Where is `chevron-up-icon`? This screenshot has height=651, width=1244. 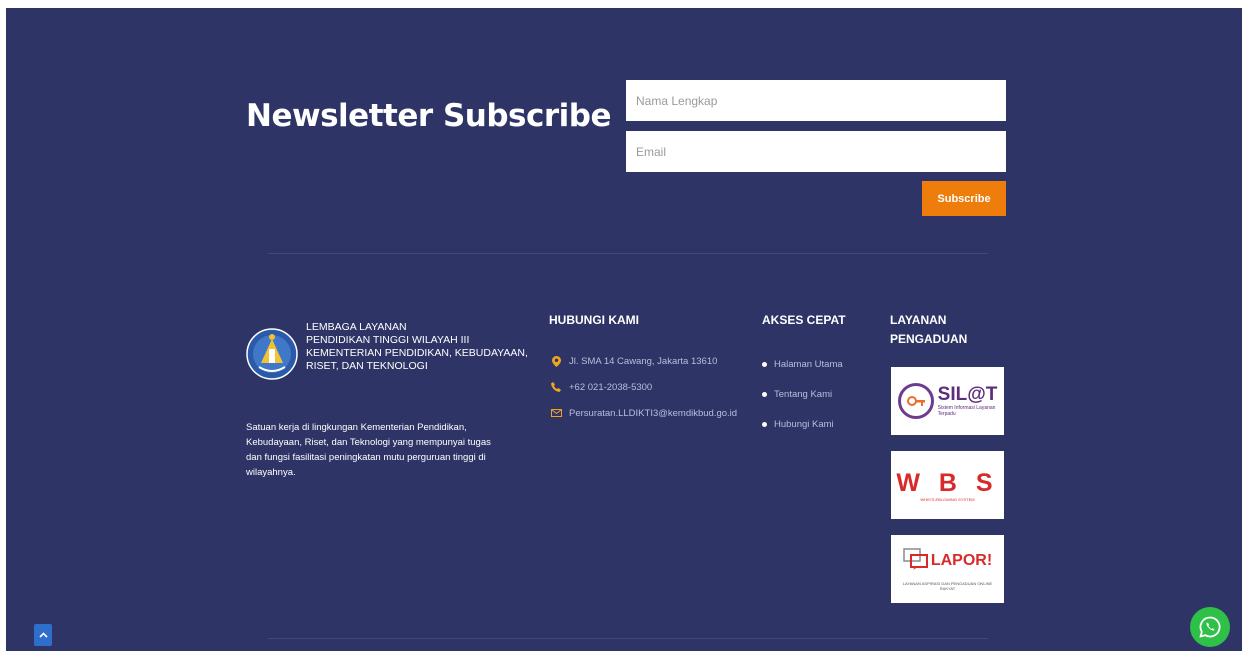
chevron-up-icon is located at coordinates (43, 635).